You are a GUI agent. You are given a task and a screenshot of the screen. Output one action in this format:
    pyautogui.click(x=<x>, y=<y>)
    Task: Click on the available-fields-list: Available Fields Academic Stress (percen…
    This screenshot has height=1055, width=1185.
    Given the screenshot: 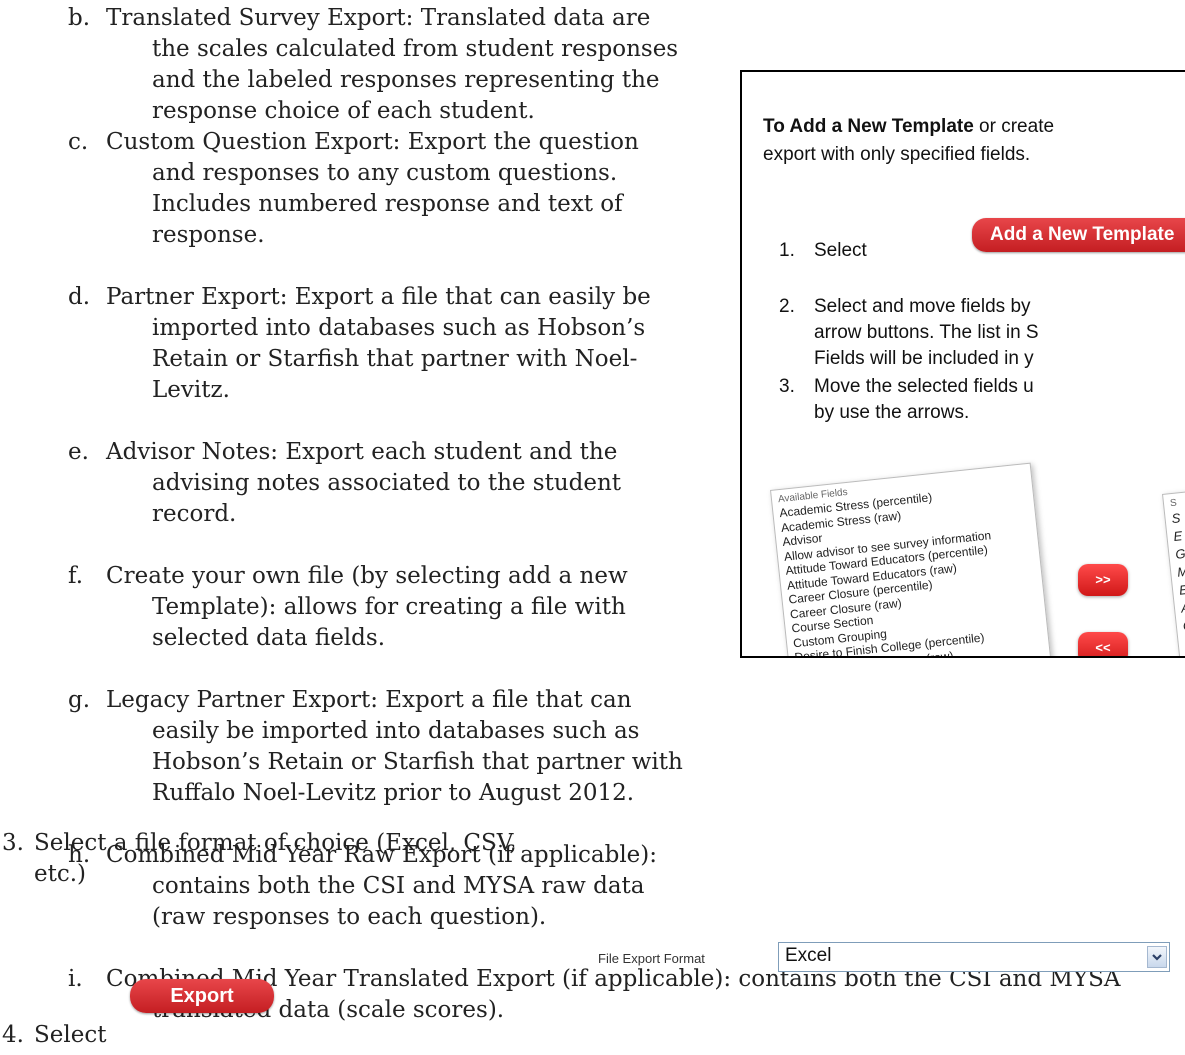 What is the action you would take?
    pyautogui.click(x=913, y=559)
    